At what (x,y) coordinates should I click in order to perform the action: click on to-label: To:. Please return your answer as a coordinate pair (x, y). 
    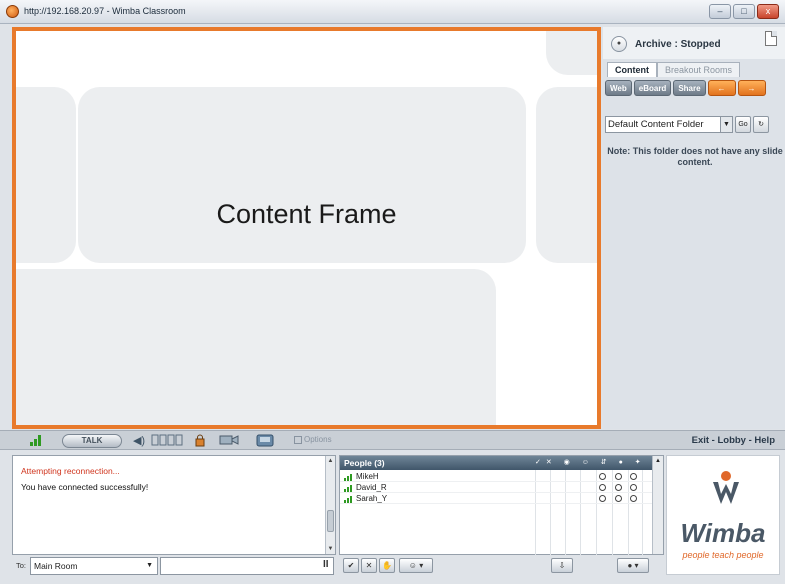
    Looking at the image, I should click on (21, 565).